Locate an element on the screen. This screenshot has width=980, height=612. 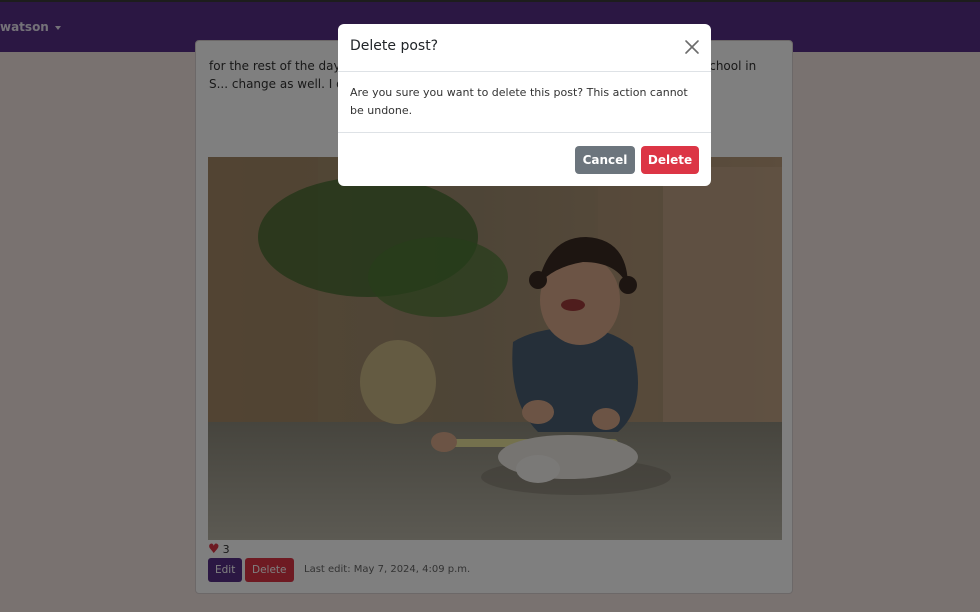
modal-title: Delete post? is located at coordinates (394, 46).